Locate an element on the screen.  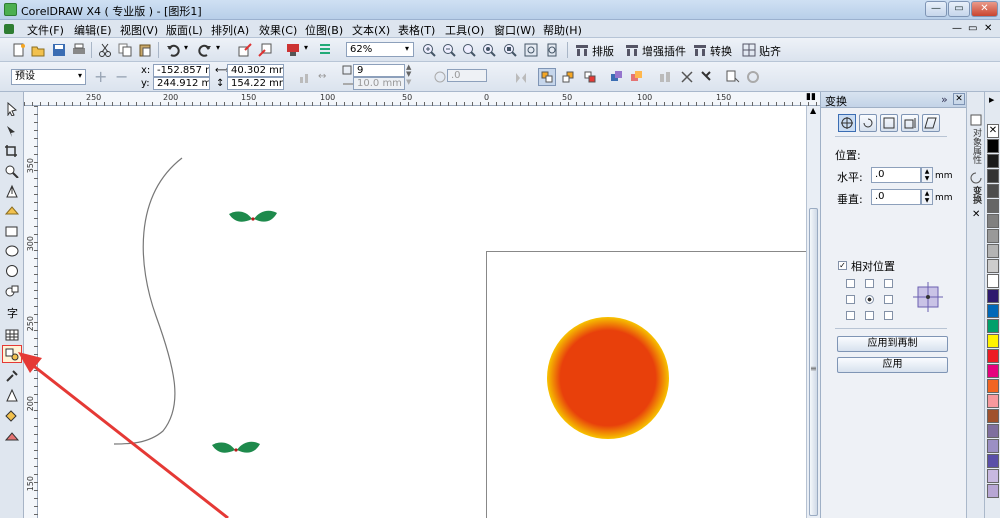
tab-close-icon: ✕ is located at coordinates (976, 214).